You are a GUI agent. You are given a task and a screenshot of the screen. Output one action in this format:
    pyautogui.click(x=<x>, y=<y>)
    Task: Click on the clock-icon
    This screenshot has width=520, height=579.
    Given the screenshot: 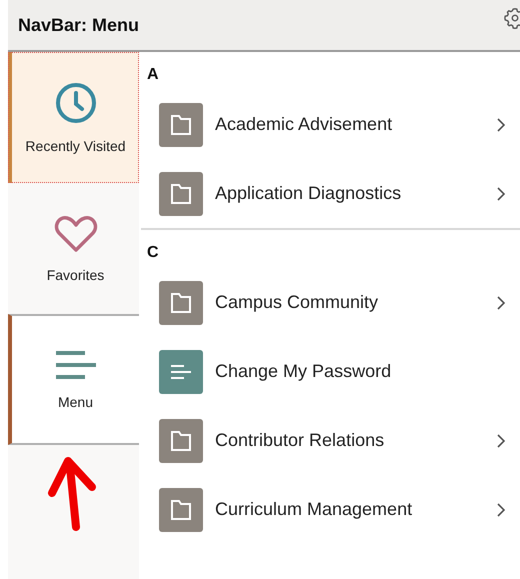 What is the action you would take?
    pyautogui.click(x=75, y=103)
    